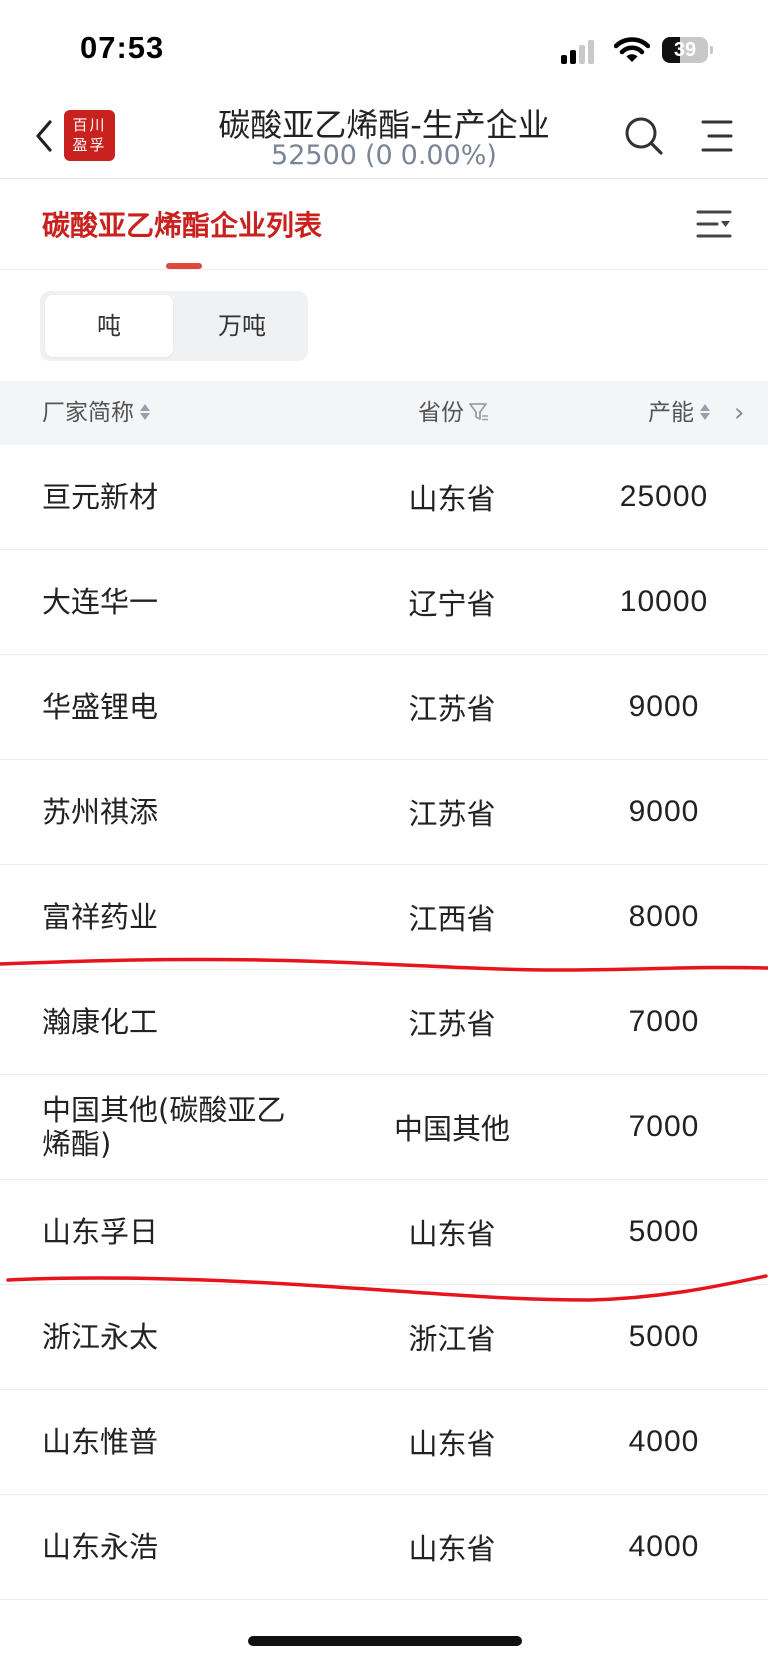 This screenshot has height=1664, width=768. What do you see at coordinates (174, 326) in the screenshot?
I see `unit-toggle: 吨 万吨` at bounding box center [174, 326].